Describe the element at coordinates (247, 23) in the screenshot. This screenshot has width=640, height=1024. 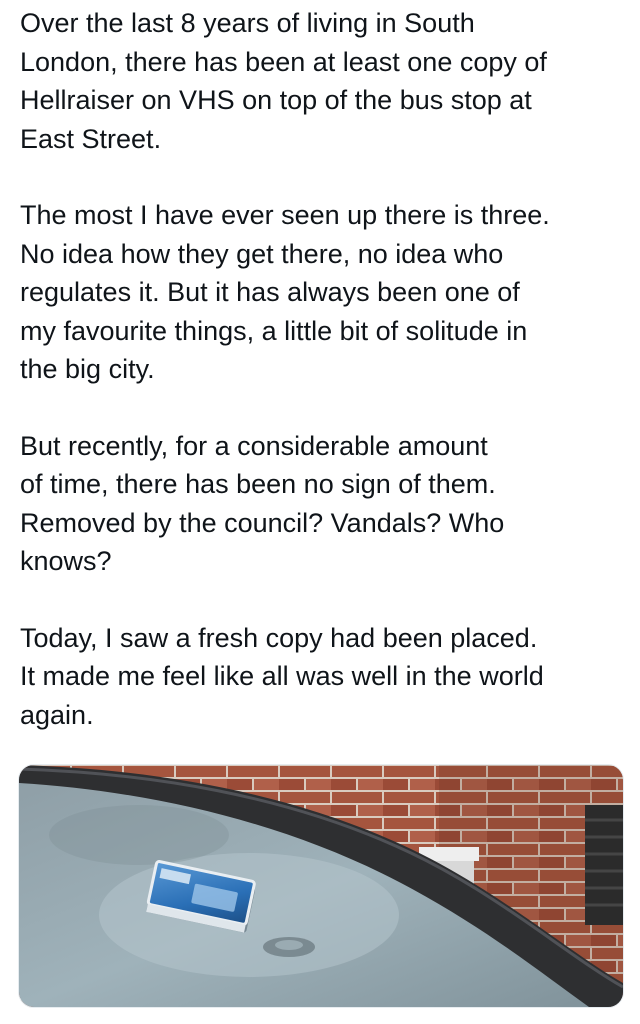
I see `text-line: Over the last 8 years of living in South` at that location.